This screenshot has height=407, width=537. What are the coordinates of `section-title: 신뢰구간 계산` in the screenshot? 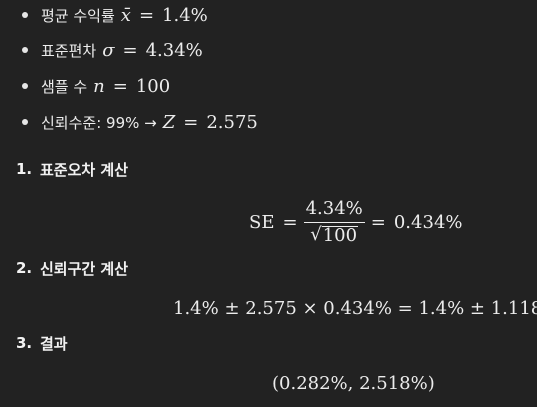 It's located at (84, 268).